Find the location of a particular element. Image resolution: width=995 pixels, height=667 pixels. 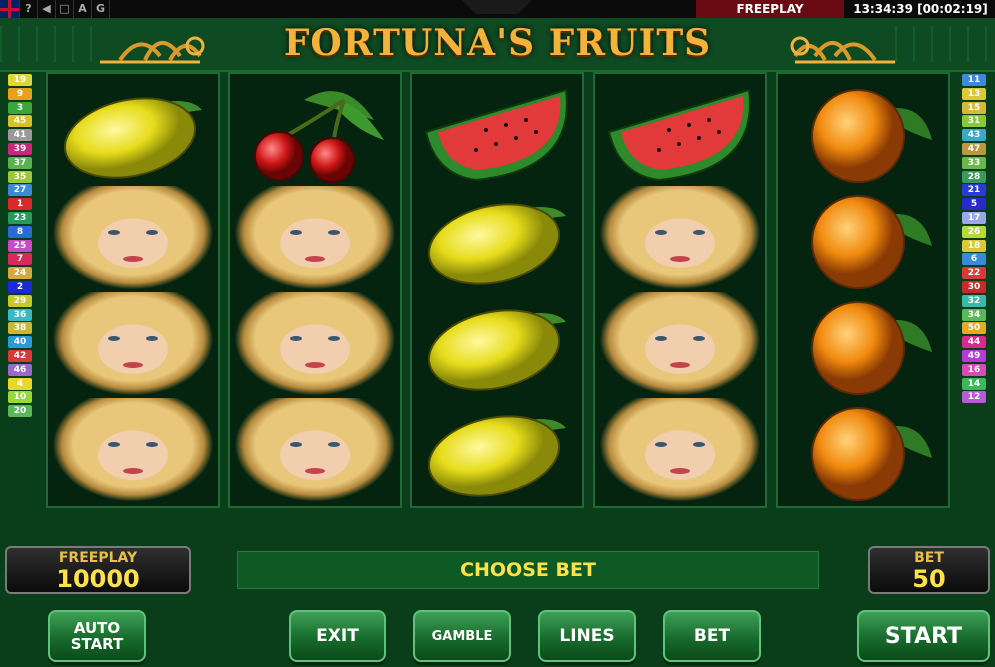

autoplay-a-button: A is located at coordinates (83, 9).